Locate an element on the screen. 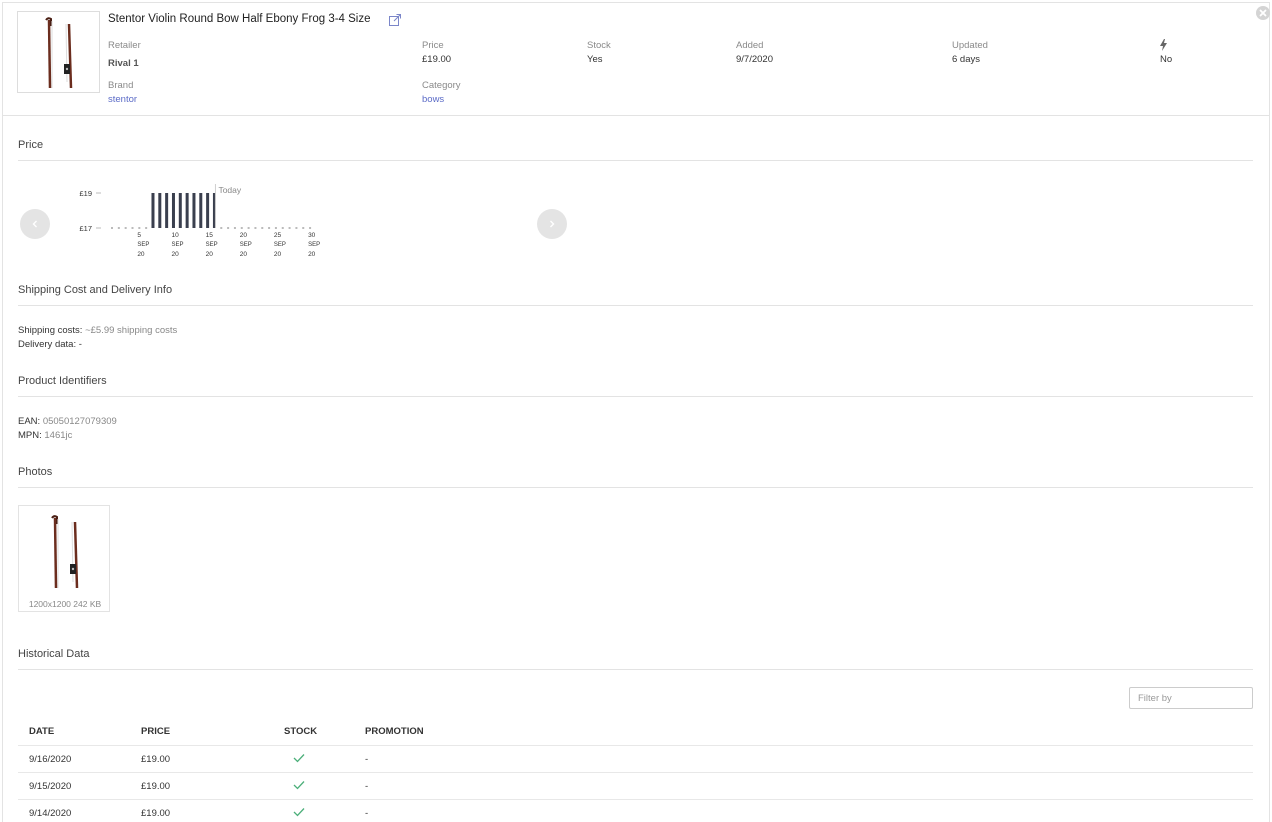 This screenshot has width=1272, height=822. mpn-value: 1461jc is located at coordinates (58, 435).